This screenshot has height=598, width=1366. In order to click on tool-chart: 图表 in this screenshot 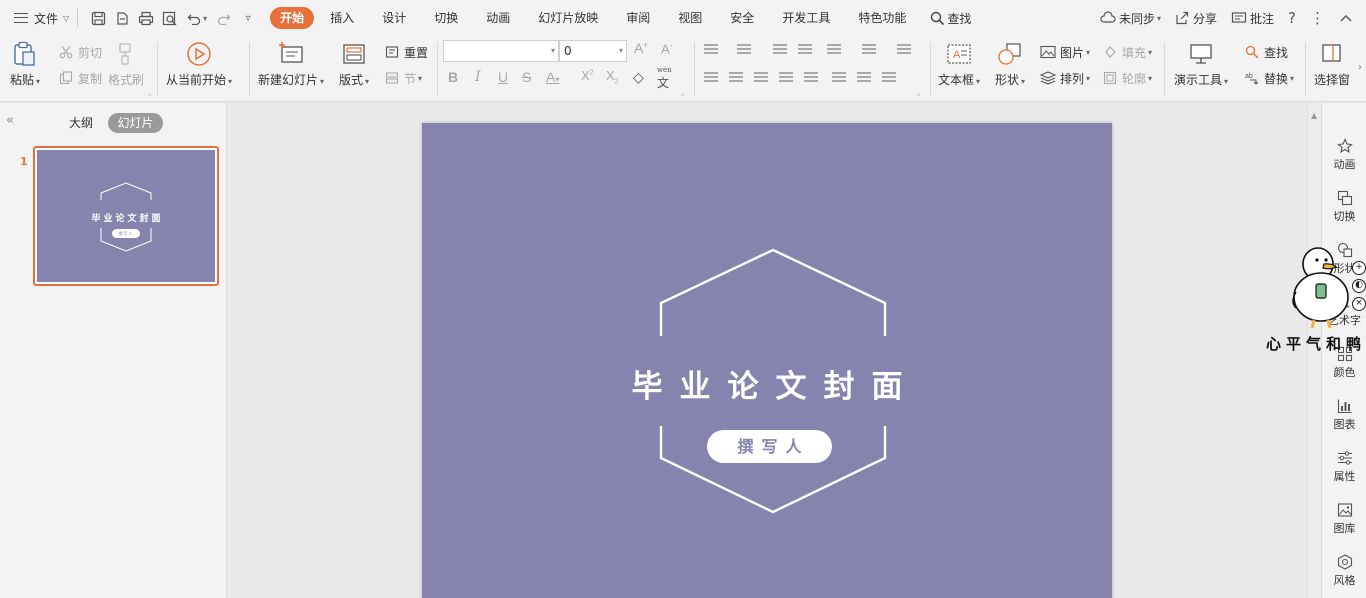, I will do `click(1344, 414)`.